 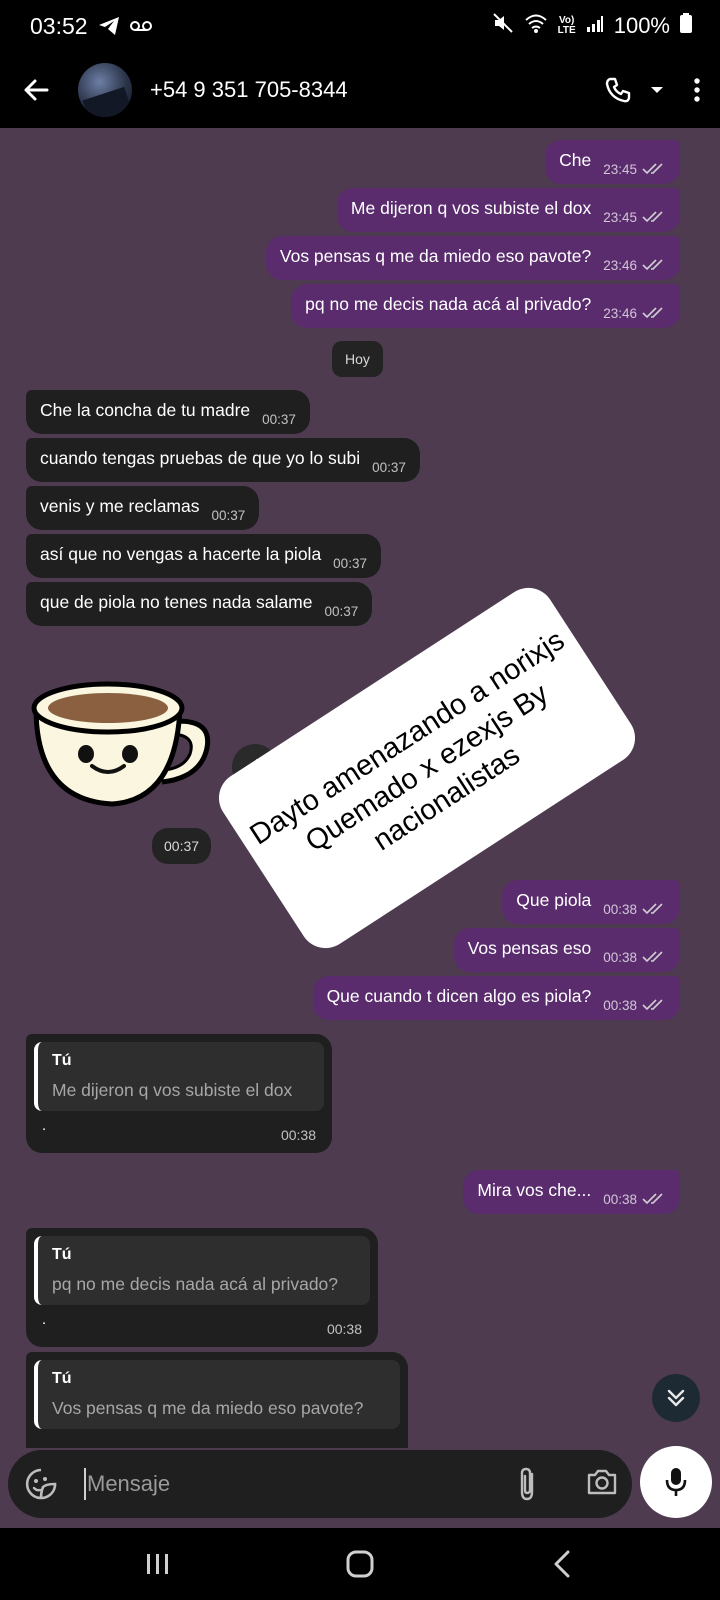 What do you see at coordinates (595, 26) in the screenshot?
I see `signal-icon` at bounding box center [595, 26].